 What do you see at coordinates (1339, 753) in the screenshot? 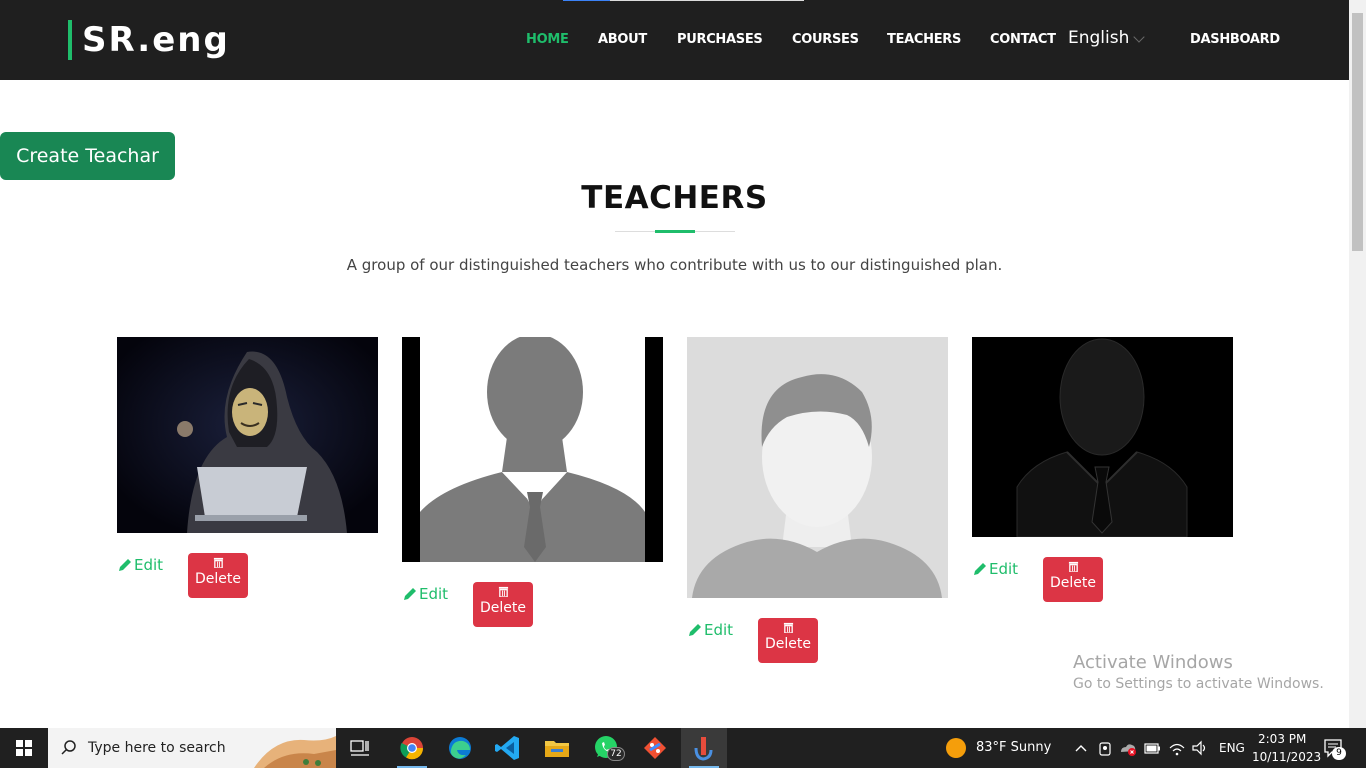
I see `notification-count-badge: 9` at bounding box center [1339, 753].